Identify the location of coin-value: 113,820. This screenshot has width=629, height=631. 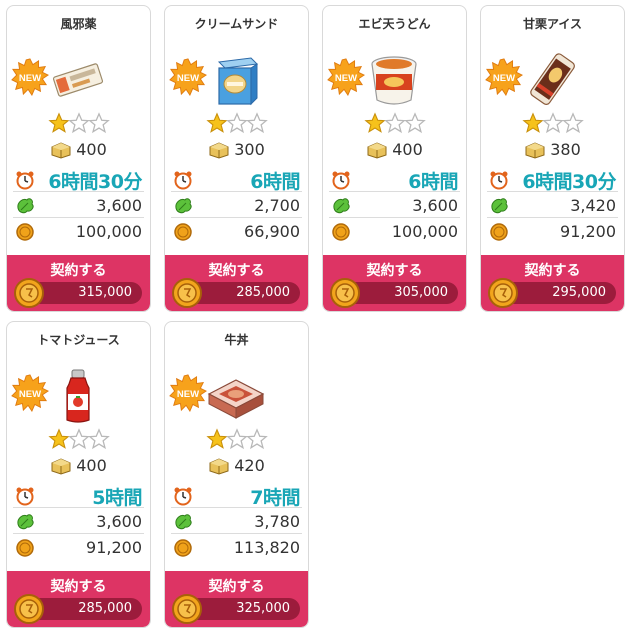
(266, 547).